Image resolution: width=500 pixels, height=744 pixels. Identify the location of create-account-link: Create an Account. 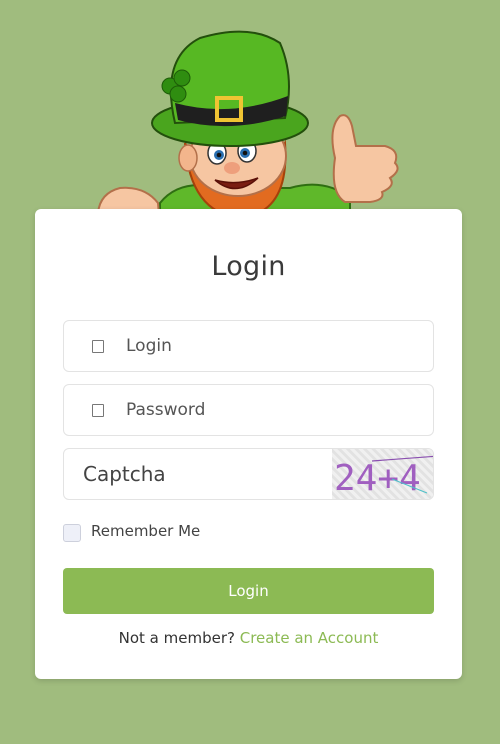
(309, 638).